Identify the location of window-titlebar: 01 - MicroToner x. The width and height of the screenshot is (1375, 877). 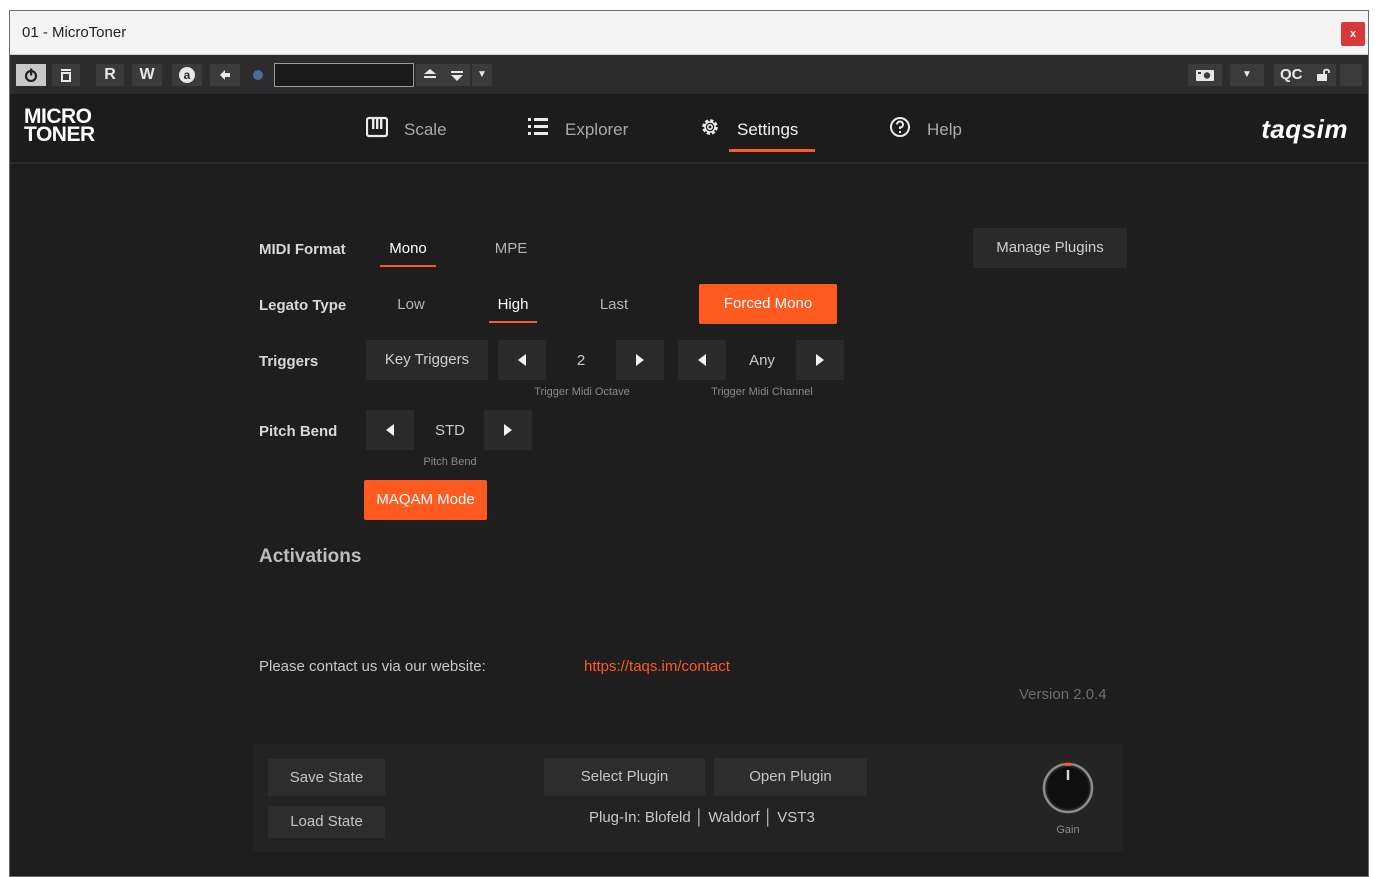
(689, 33).